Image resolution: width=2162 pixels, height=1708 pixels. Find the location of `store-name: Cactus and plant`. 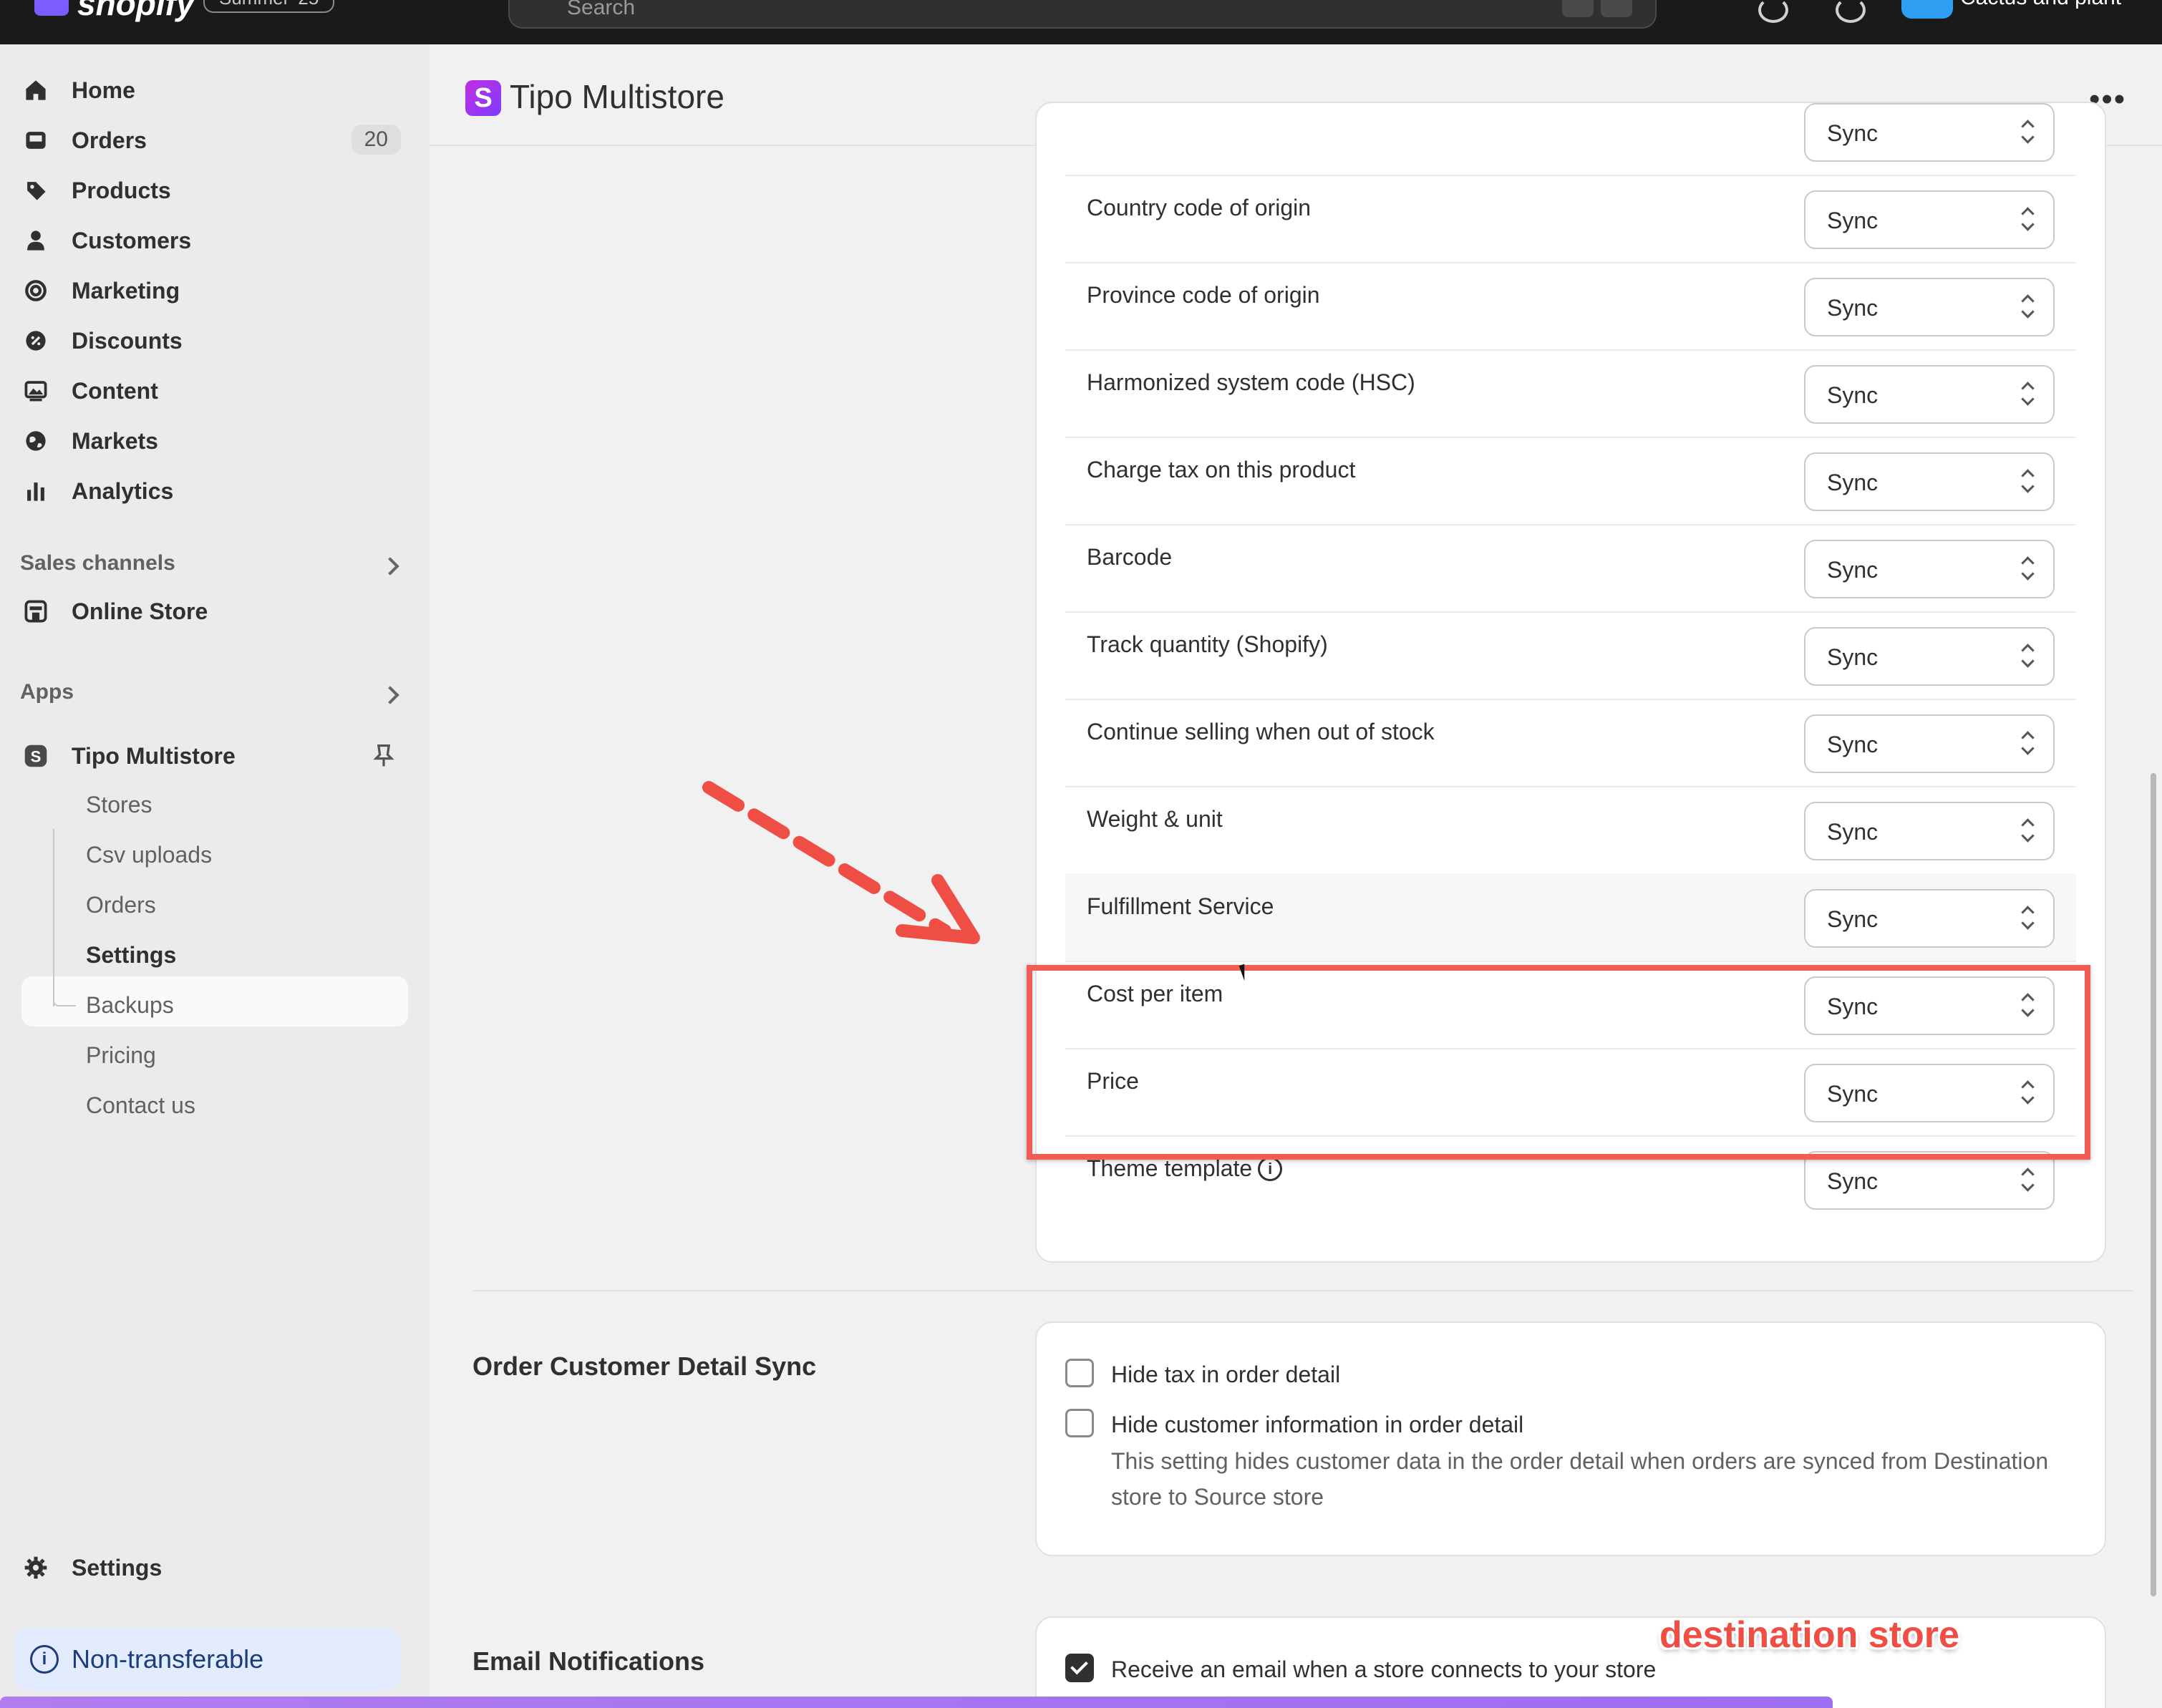

store-name: Cactus and plant is located at coordinates (2041, 5).